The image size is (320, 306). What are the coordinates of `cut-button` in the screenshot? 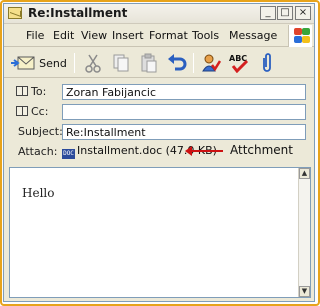 It's located at (93, 63).